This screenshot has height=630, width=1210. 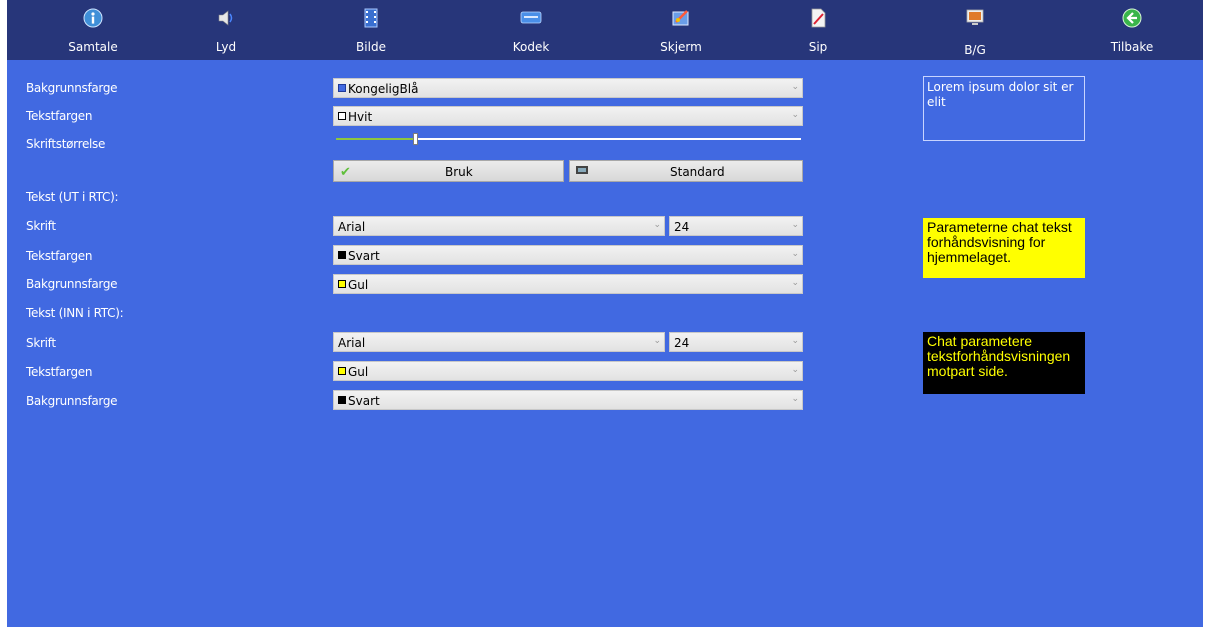 What do you see at coordinates (72, 401) in the screenshot?
I see `in-background-color-label: Bakgrunnsfarge` at bounding box center [72, 401].